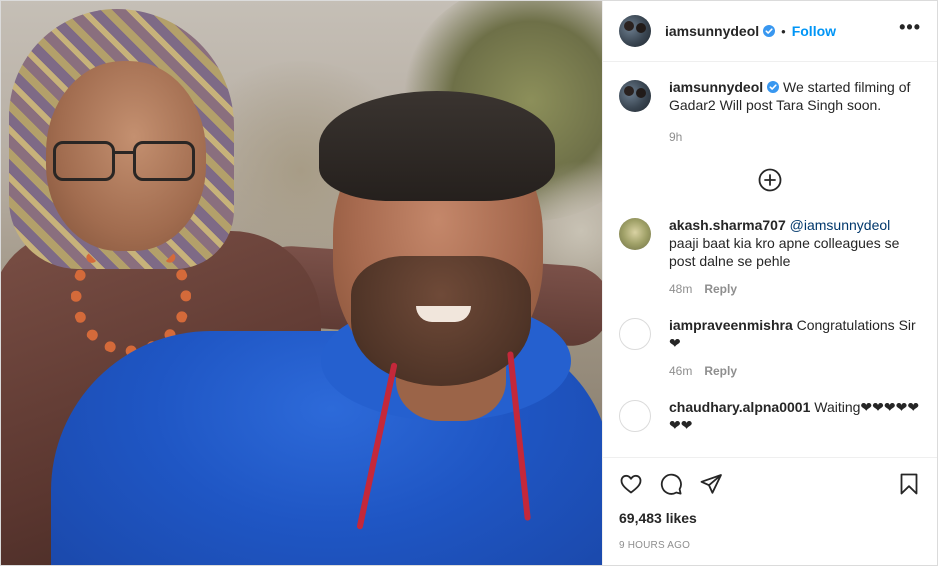  I want to click on comment-username: iampraveenmishra, so click(731, 325).